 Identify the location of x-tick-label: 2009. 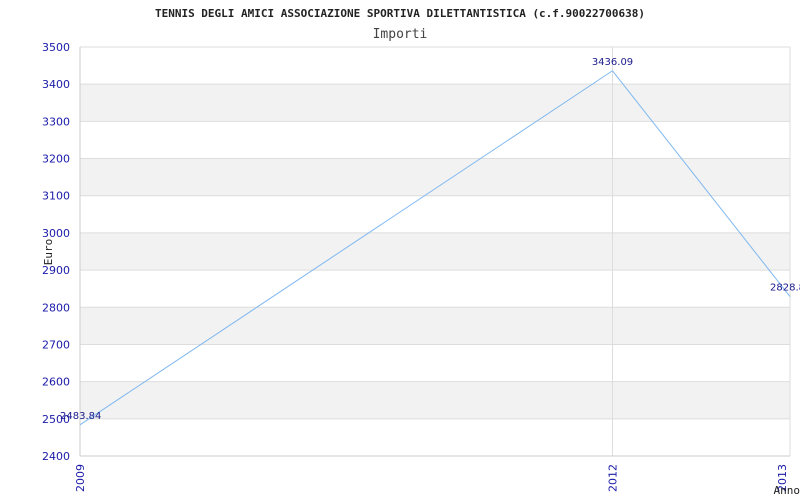
(80, 478).